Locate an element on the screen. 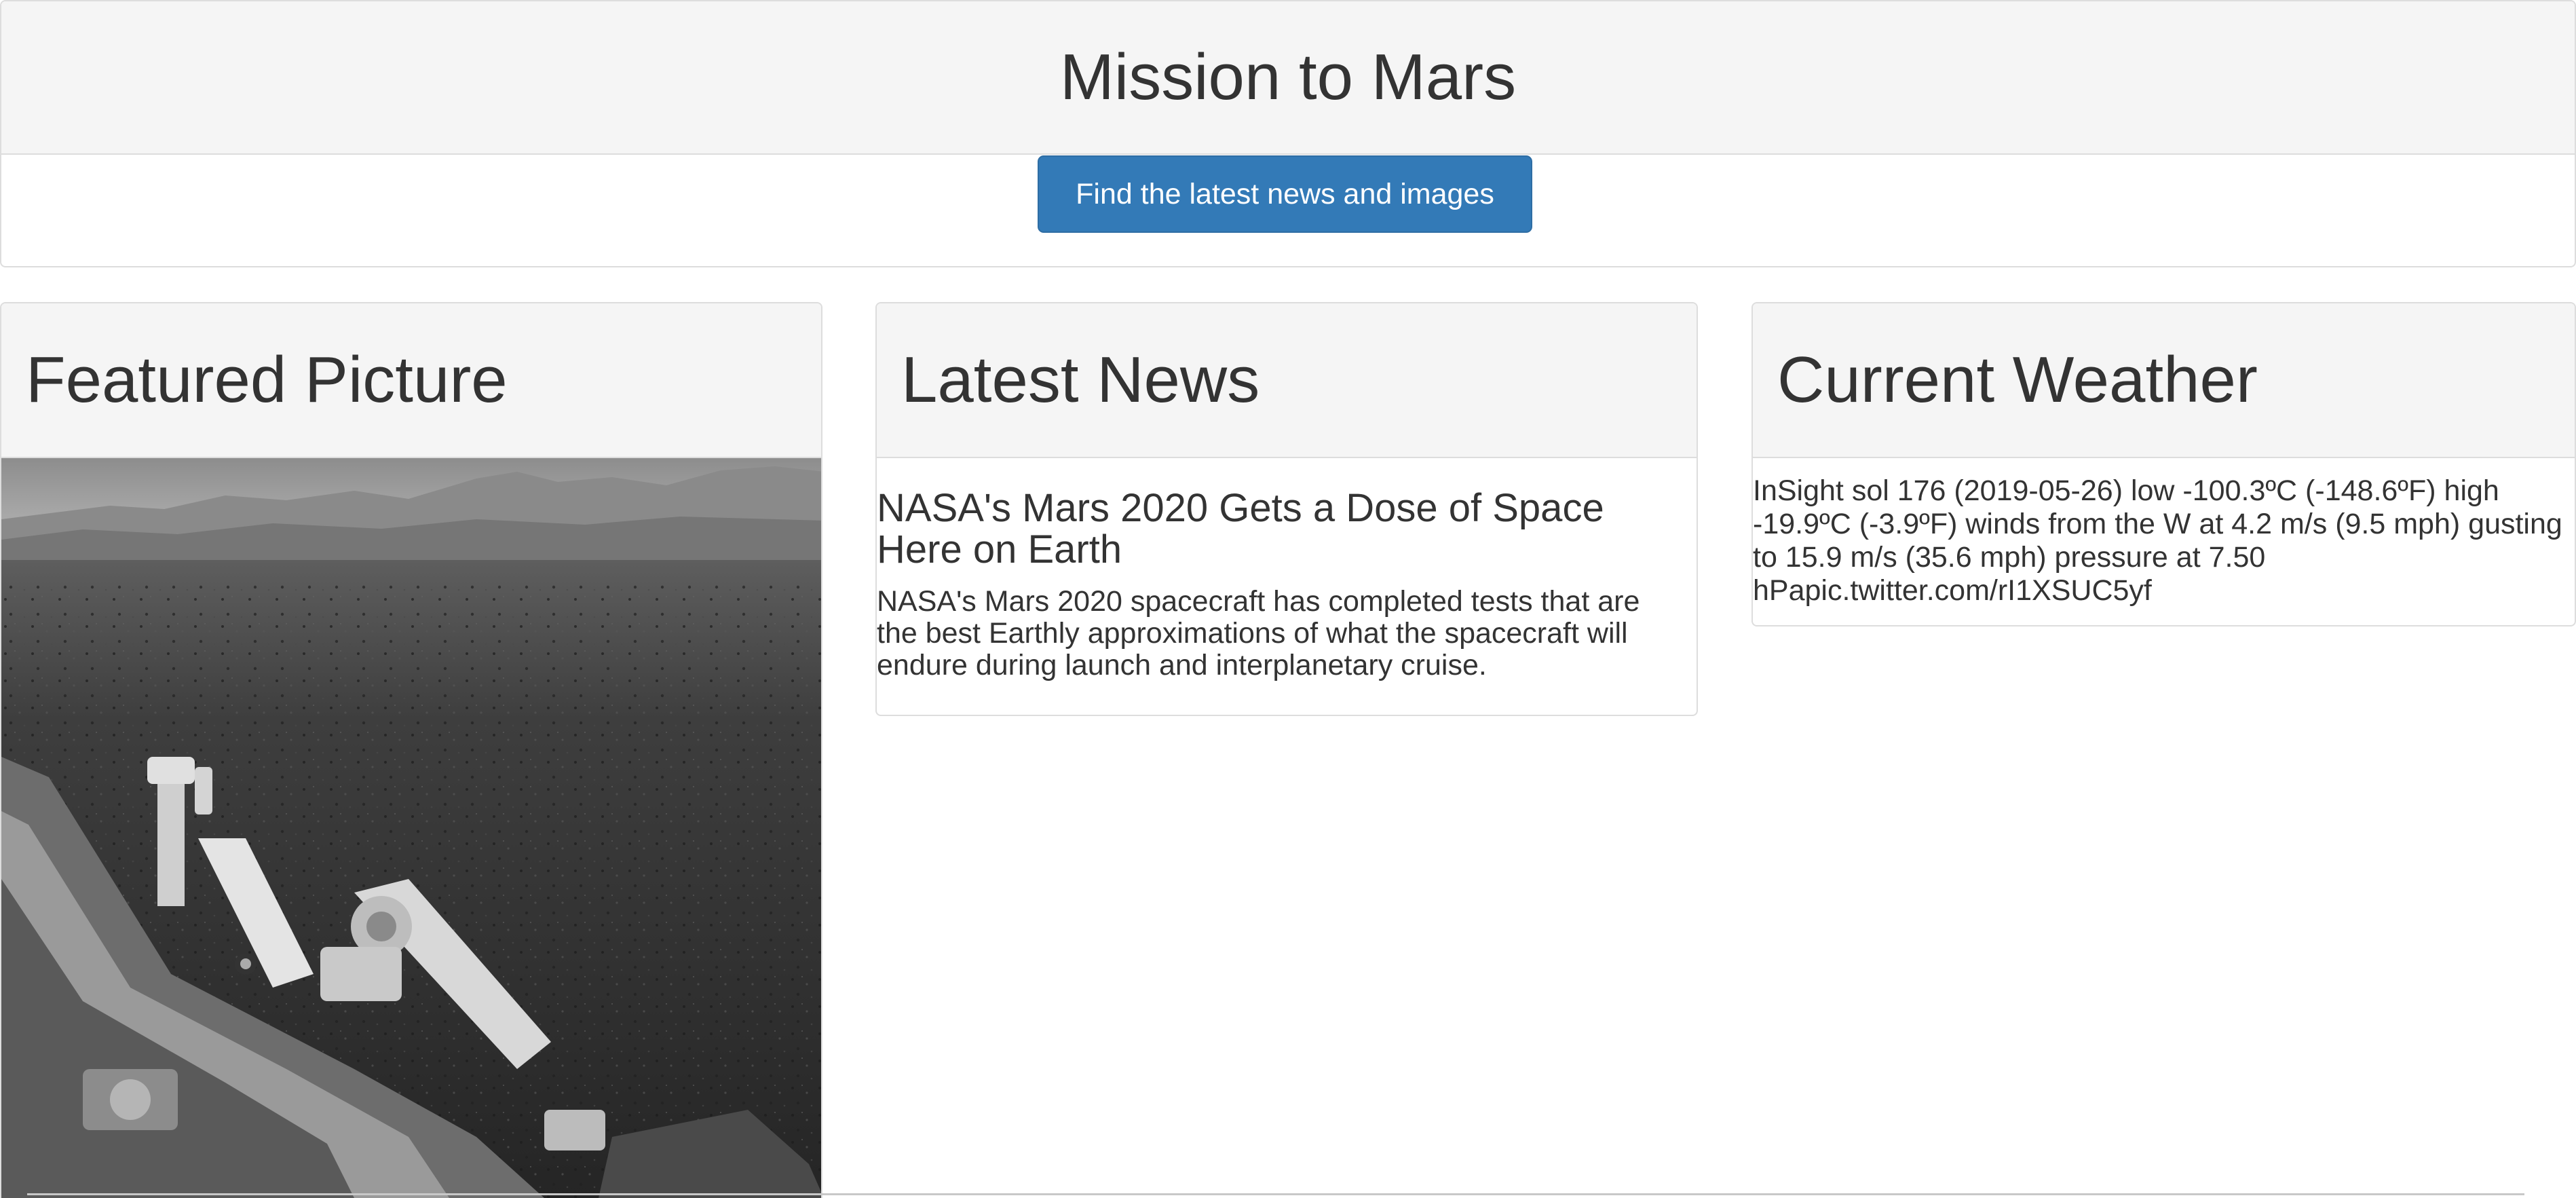  top-heading: Mission to Mars is located at coordinates (1288, 78).